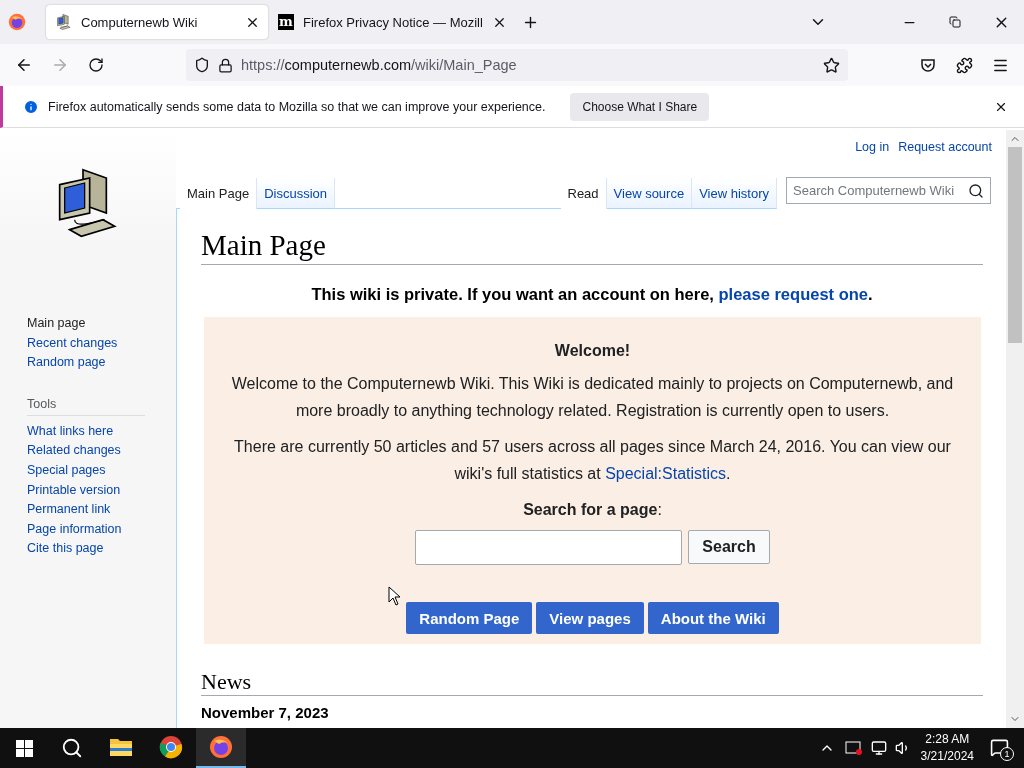 Image resolution: width=1024 pixels, height=768 pixels. What do you see at coordinates (469, 618) in the screenshot?
I see `action-button: Random Page` at bounding box center [469, 618].